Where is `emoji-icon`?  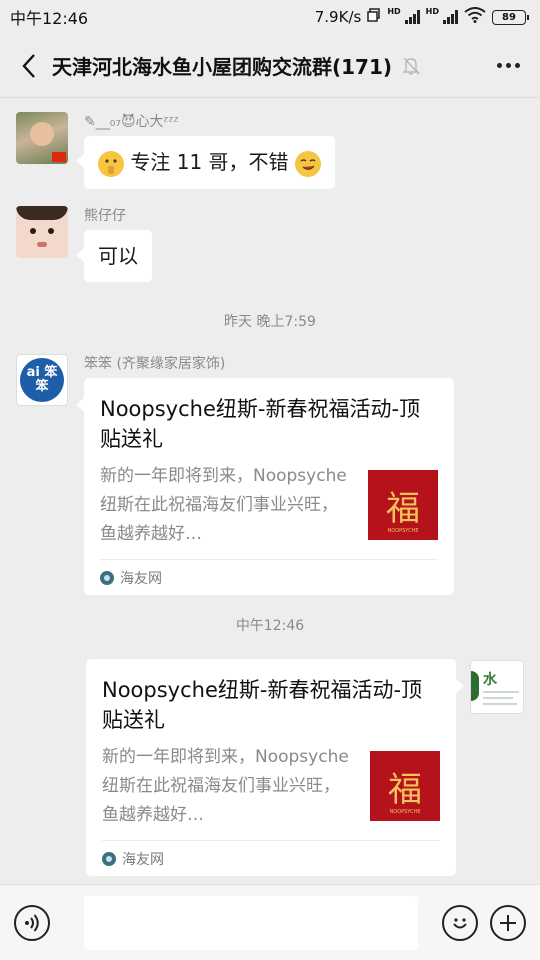
emoji-icon is located at coordinates (460, 922).